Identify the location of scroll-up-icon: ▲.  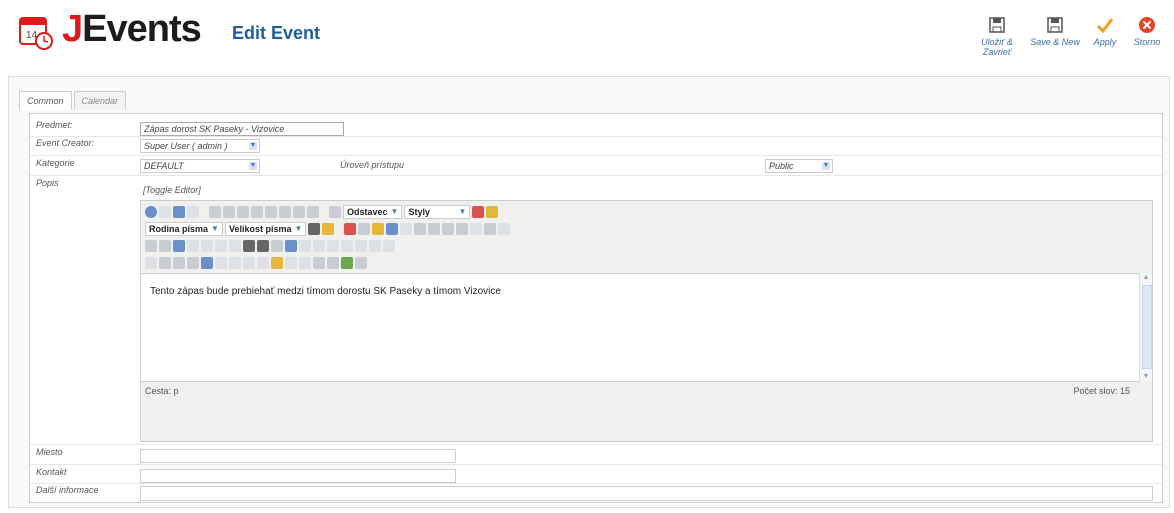
(1146, 278).